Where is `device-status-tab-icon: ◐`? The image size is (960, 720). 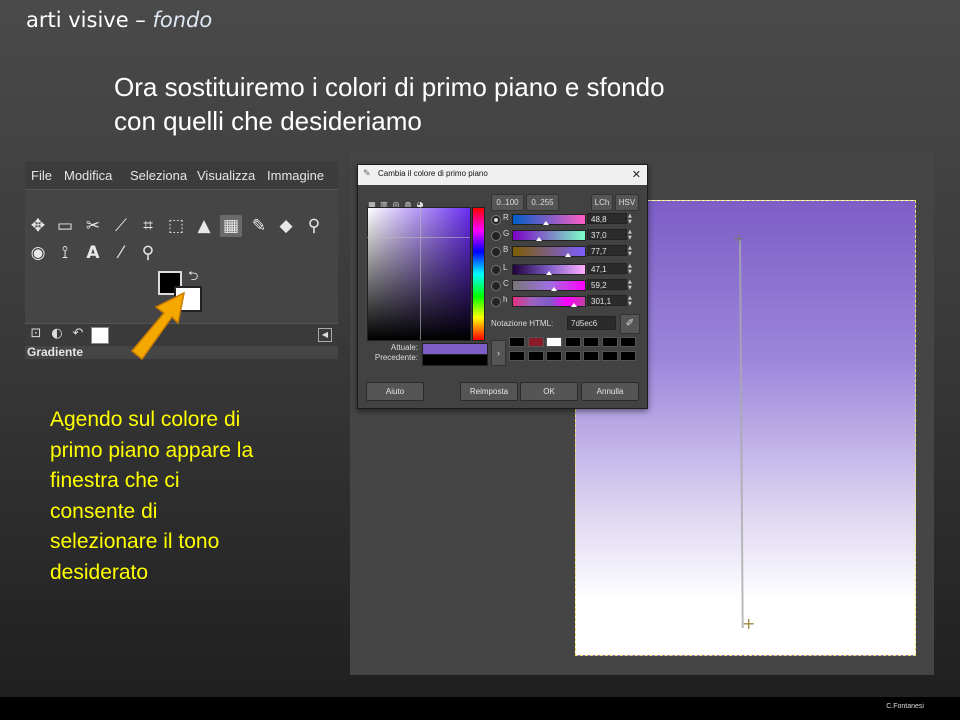
device-status-tab-icon: ◐ is located at coordinates (57, 334).